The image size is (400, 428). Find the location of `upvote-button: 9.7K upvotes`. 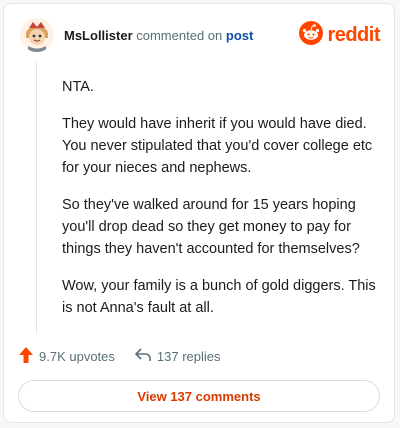

upvote-button: 9.7K upvotes is located at coordinates (67, 356).